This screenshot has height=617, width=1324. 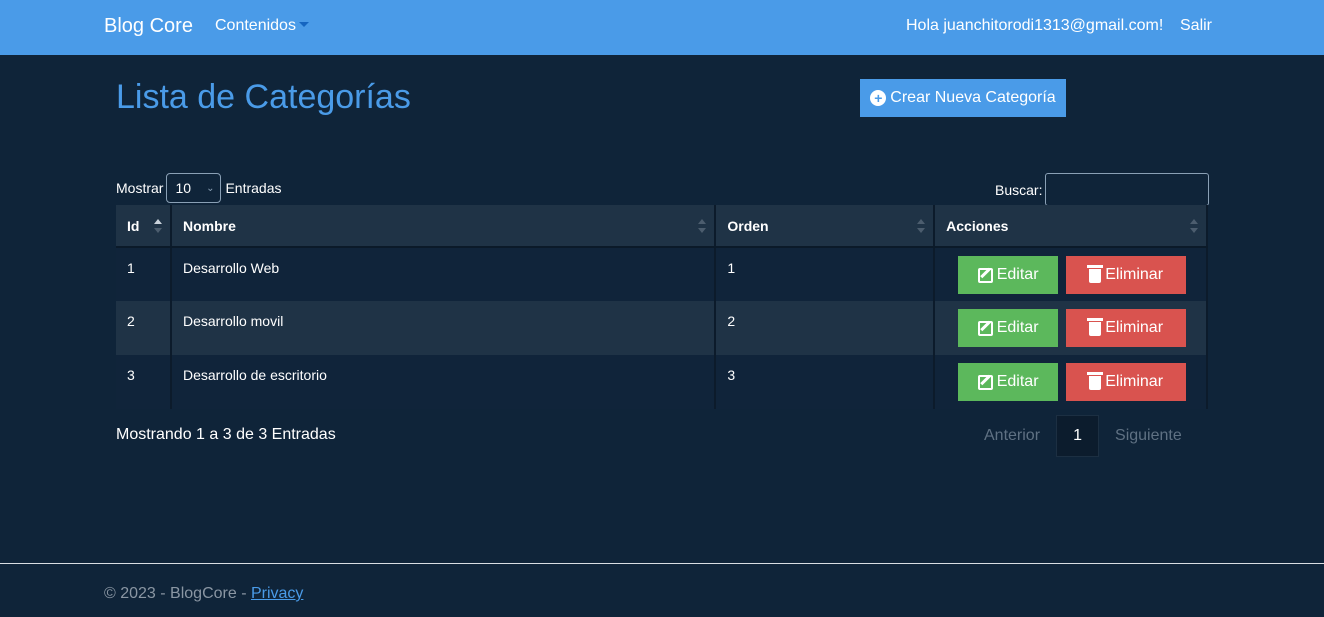 What do you see at coordinates (194, 188) in the screenshot?
I see `page-length-select: 10 ⌄` at bounding box center [194, 188].